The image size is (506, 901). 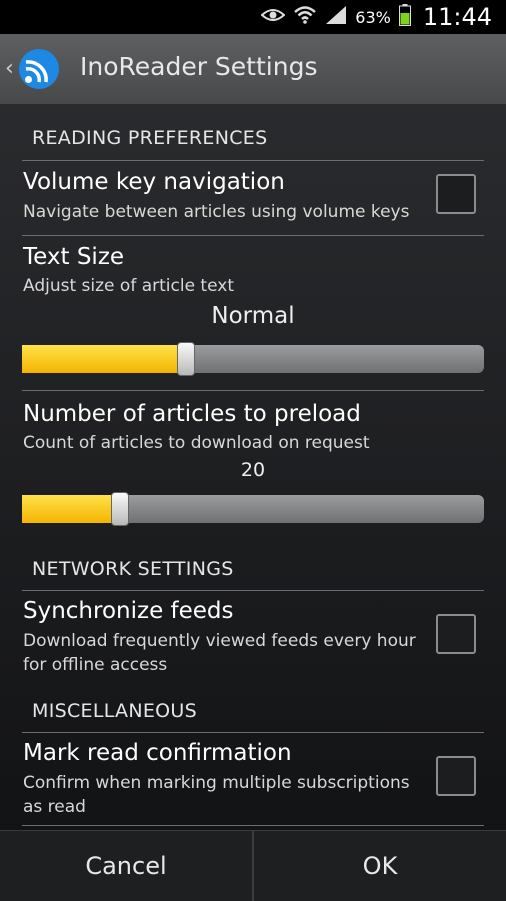 What do you see at coordinates (192, 414) in the screenshot?
I see `pref-title: Number of articles to preload` at bounding box center [192, 414].